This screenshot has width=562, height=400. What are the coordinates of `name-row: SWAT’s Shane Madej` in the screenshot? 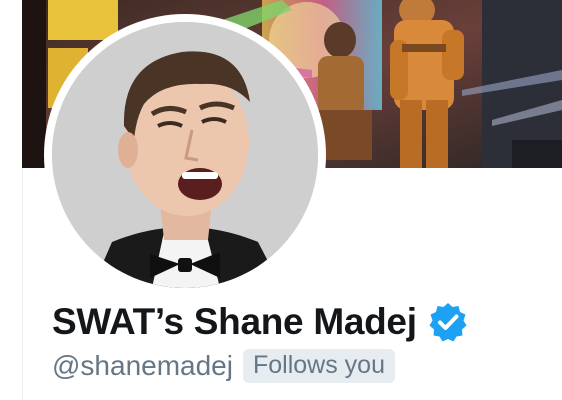 It's located at (260, 322).